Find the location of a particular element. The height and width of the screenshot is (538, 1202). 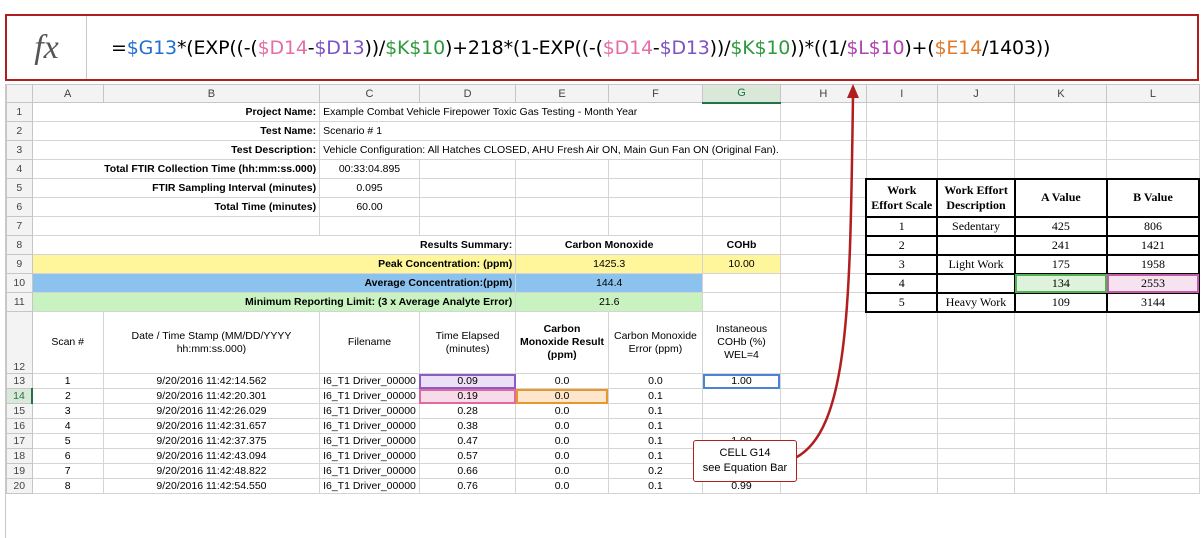

cell-h8 is located at coordinates (823, 245).